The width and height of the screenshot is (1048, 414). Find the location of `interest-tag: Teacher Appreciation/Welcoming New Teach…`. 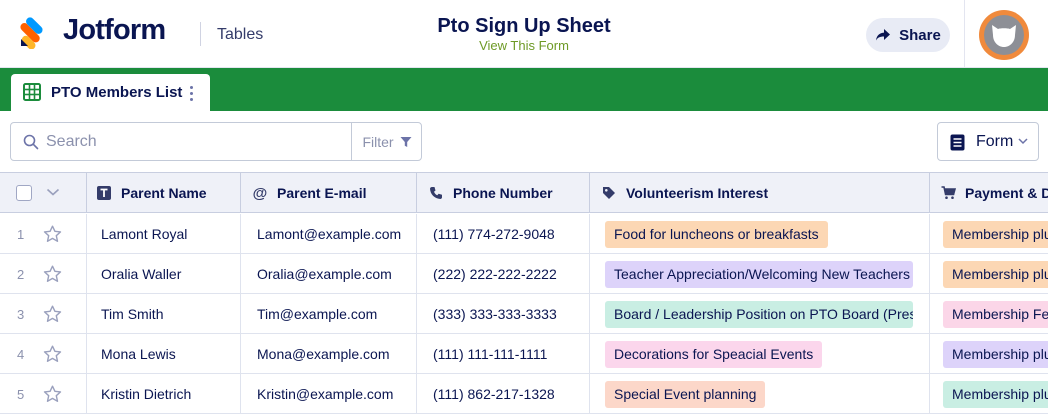

interest-tag: Teacher Appreciation/Welcoming New Teach… is located at coordinates (759, 274).